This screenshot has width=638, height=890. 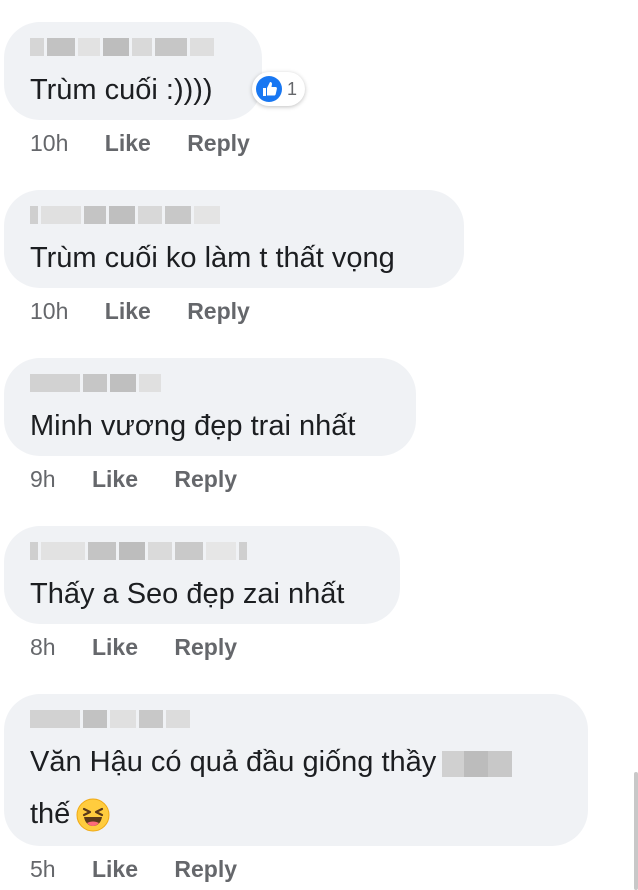 I want to click on comment-text: Trùm cuối :)))), so click(x=121, y=90).